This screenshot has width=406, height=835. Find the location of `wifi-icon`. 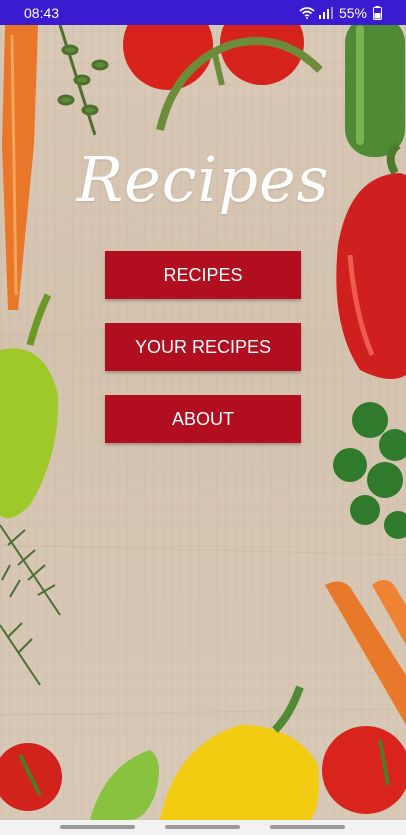

wifi-icon is located at coordinates (307, 12).